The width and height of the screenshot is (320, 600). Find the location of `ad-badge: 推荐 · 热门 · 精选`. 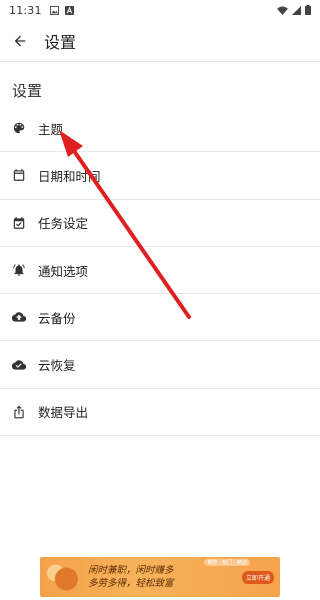

ad-badge: 推荐 · 热门 · 精选 is located at coordinates (227, 562).